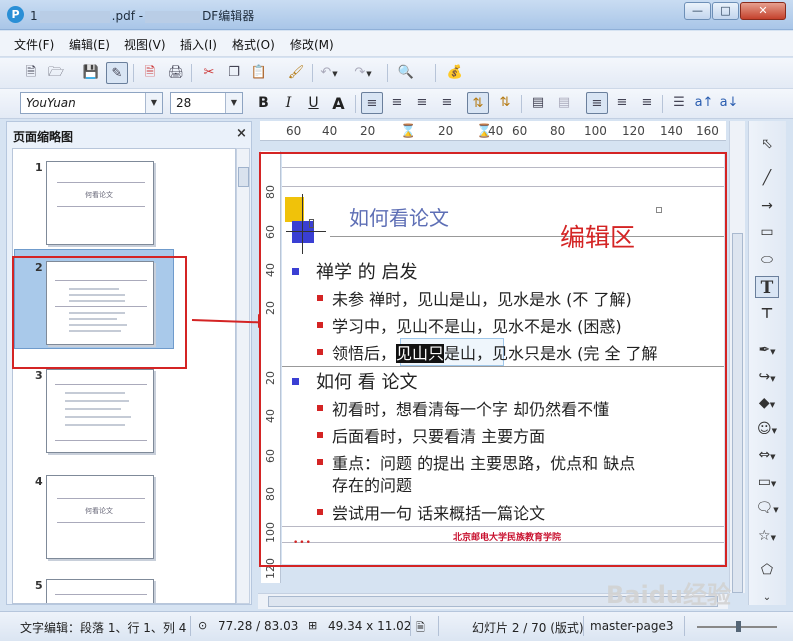 Image resolution: width=793 pixels, height=641 pixels. I want to click on slide-thumbnail-1: 何看论文, so click(100, 203).